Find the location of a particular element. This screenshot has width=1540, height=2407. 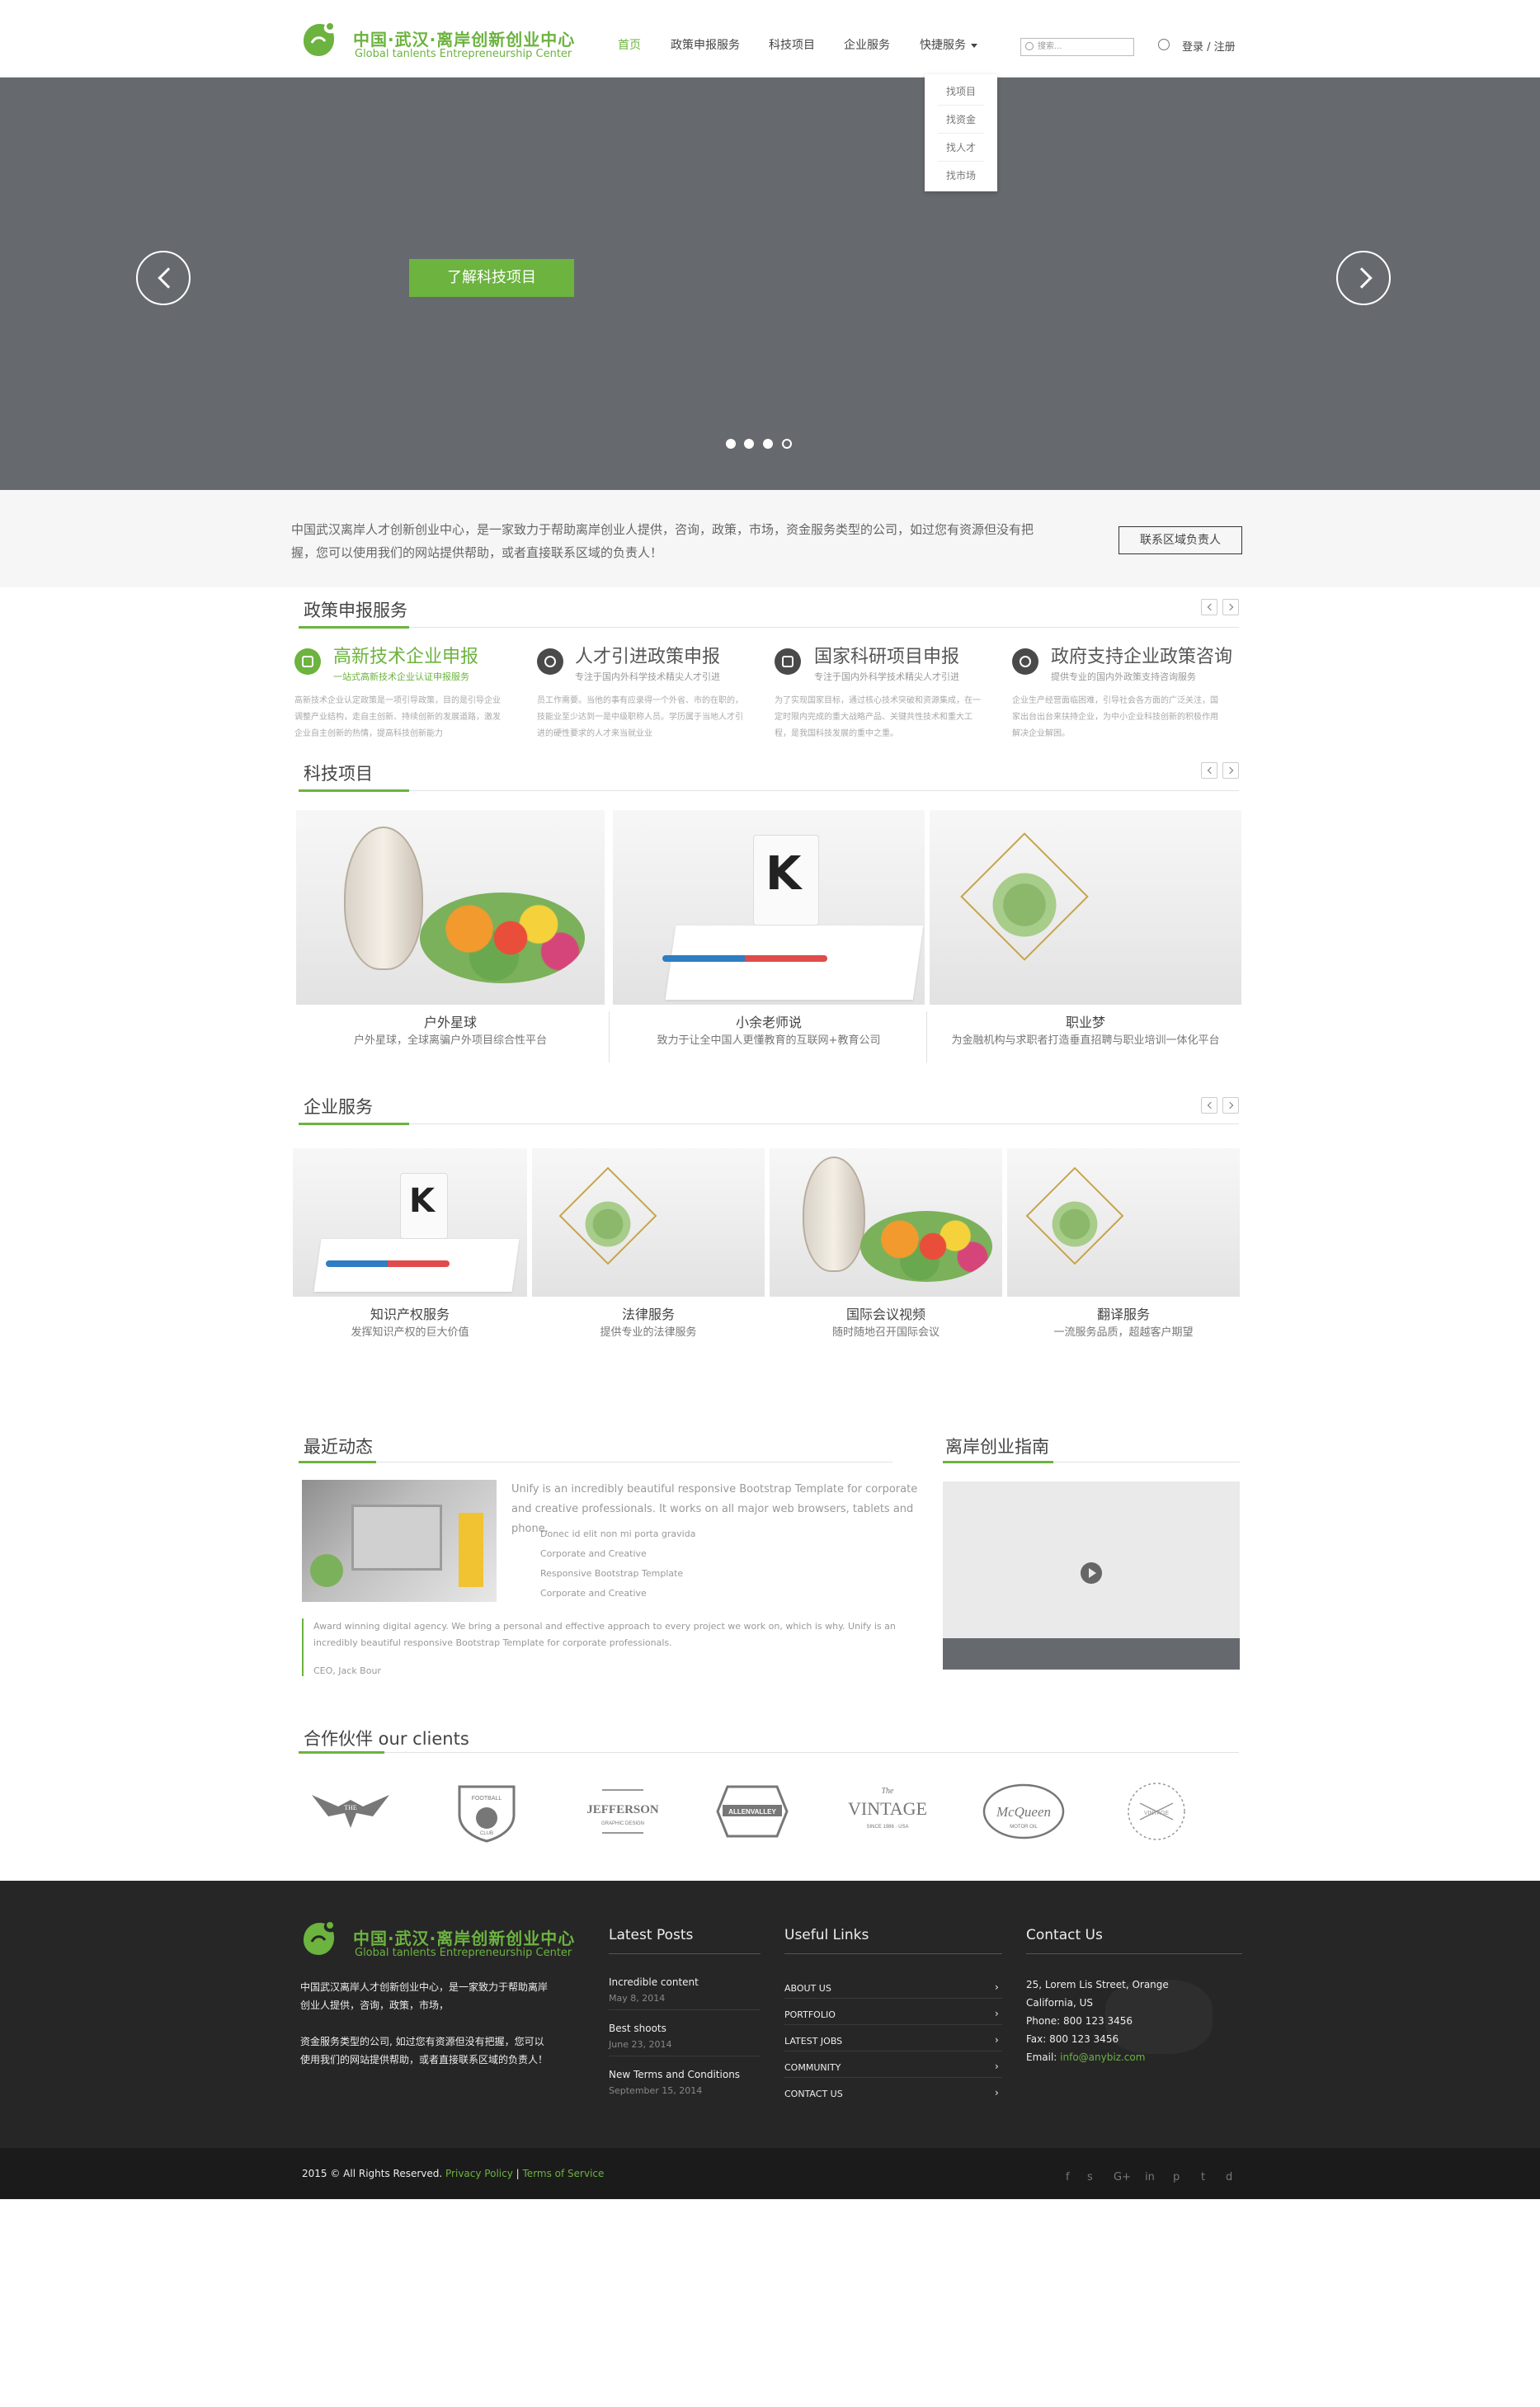

footer-link-jobs: LATEST JOBS is located at coordinates (813, 2041).